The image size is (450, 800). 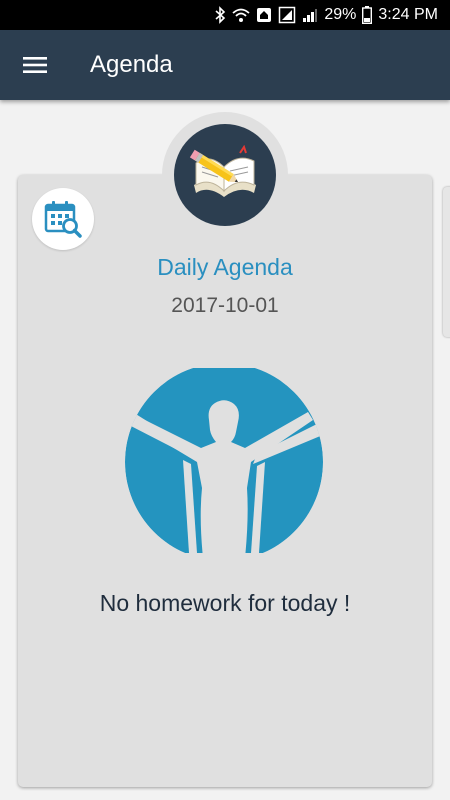 I want to click on battery-icon, so click(x=367, y=15).